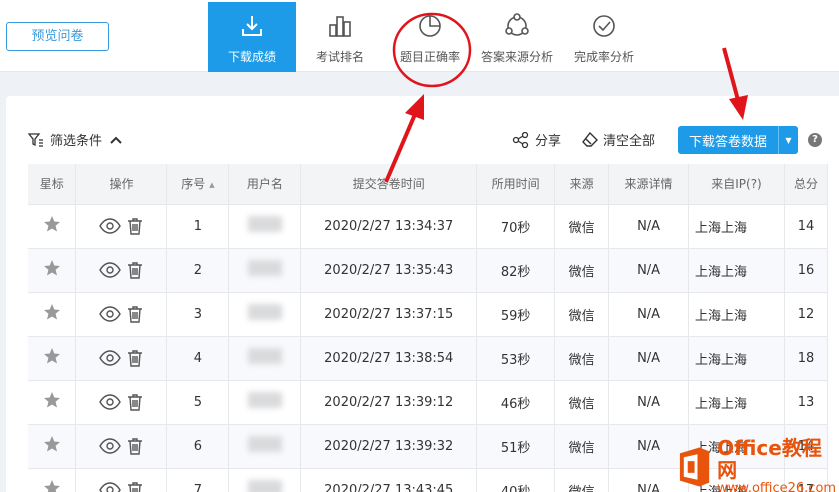 The image size is (839, 492). I want to click on watermark-title: Office教程网, so click(769, 459).